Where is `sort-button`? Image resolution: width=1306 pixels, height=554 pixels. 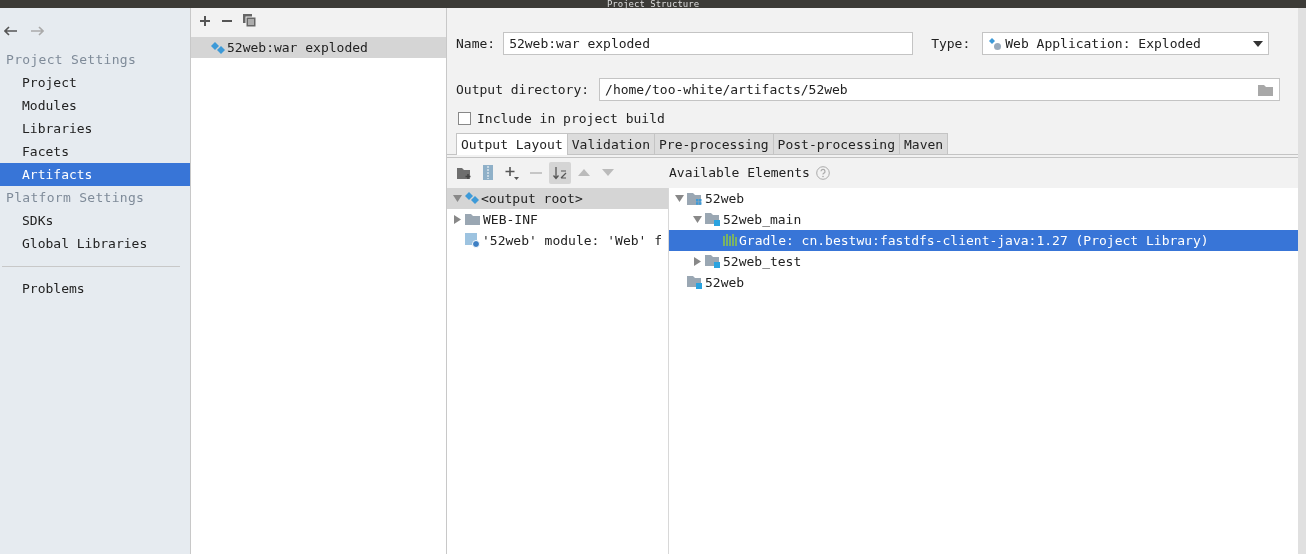
sort-button is located at coordinates (560, 172).